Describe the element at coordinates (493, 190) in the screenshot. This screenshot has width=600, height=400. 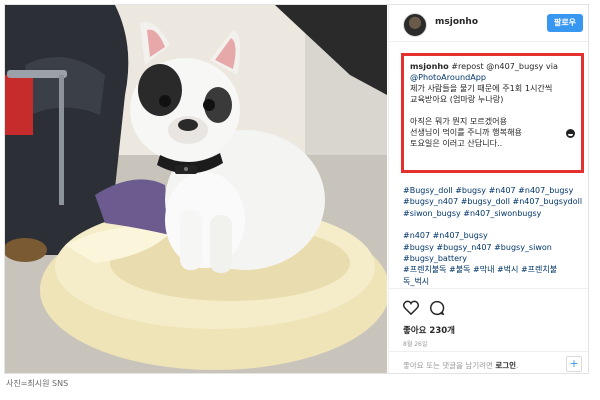
I see `hashtag-line: #Bugsy_doll #bugsy #n407 #n407_bugsy` at that location.